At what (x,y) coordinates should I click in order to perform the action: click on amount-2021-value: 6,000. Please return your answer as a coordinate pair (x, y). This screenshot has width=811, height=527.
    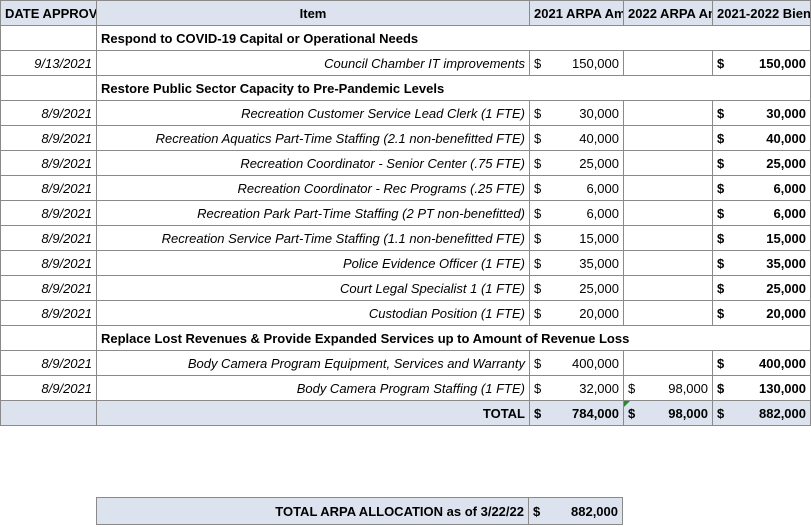
    Looking at the image, I should click on (602, 188).